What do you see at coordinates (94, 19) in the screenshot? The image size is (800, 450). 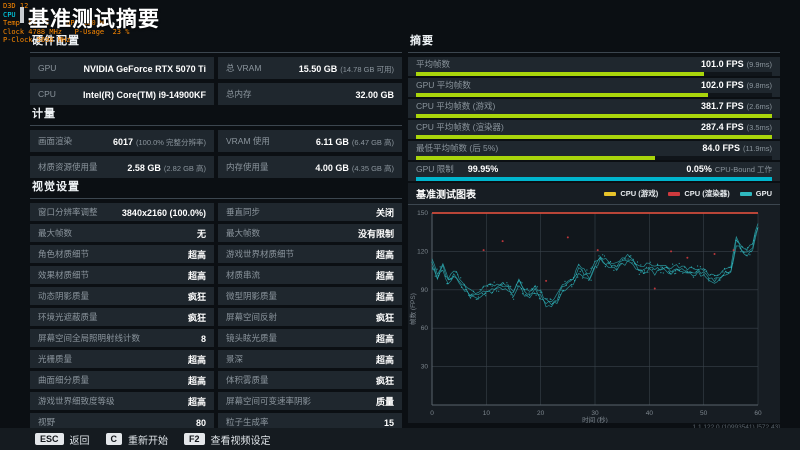 I see `page-title: 基准测试摘要` at bounding box center [94, 19].